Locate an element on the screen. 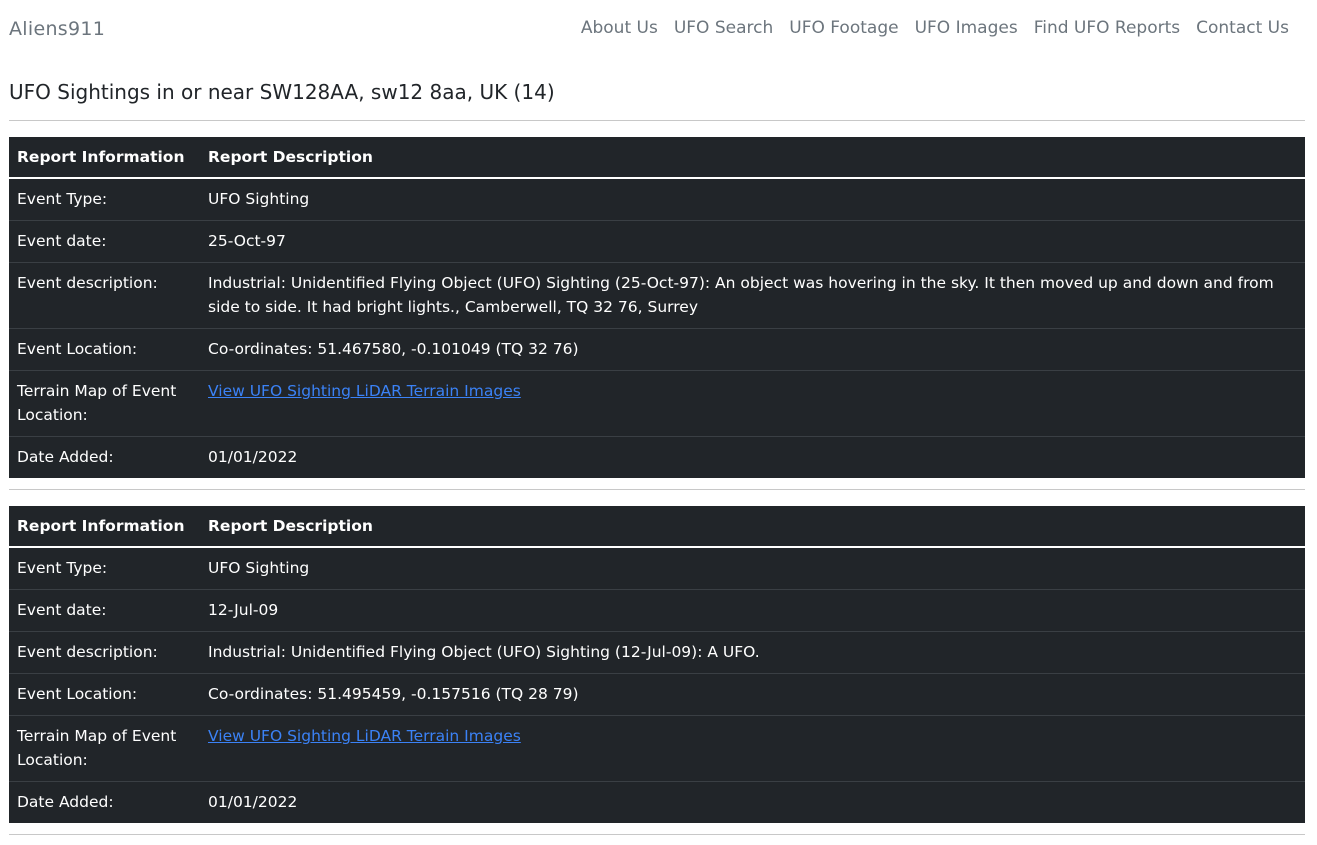 This screenshot has height=845, width=1317. table-row: Event date: 12-Jul-09 is located at coordinates (657, 610).